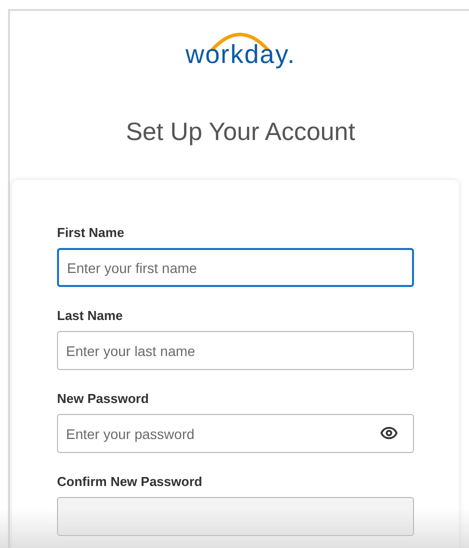  I want to click on field-label: New Password, so click(103, 398).